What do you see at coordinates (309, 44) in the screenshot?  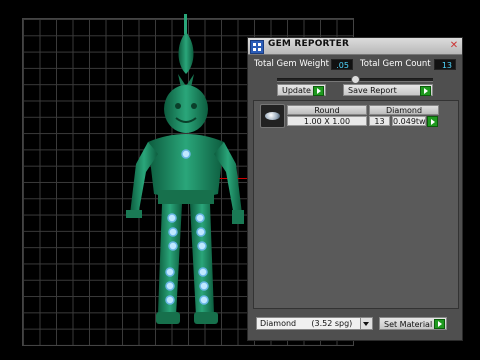 I see `panel-title: GEM REPORTER` at bounding box center [309, 44].